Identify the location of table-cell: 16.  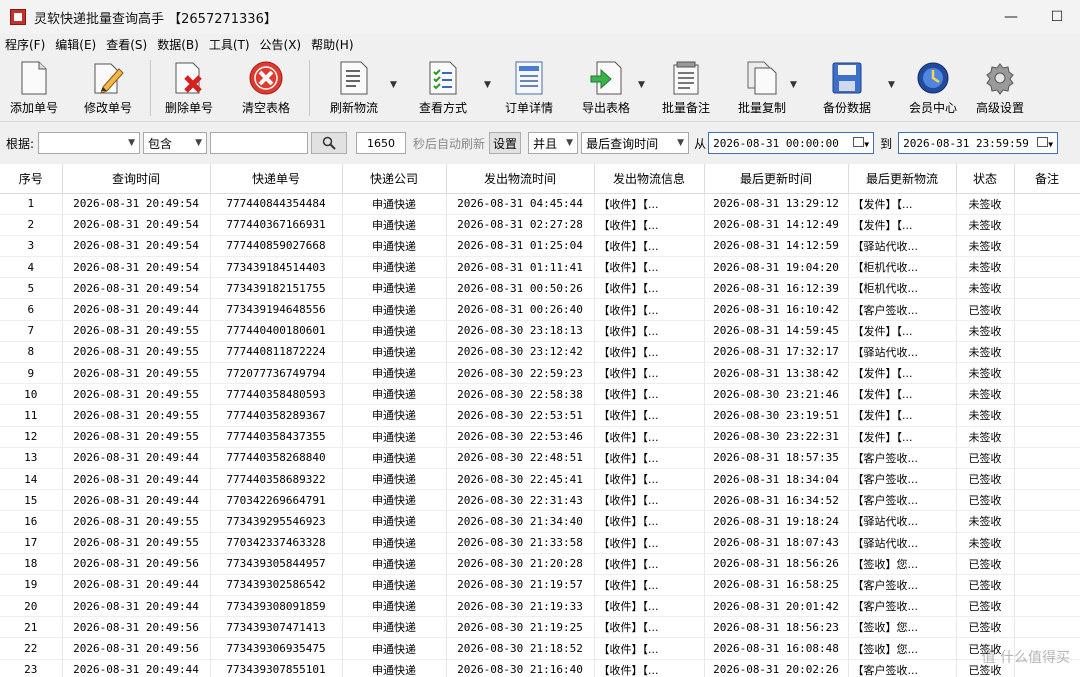
(31, 521).